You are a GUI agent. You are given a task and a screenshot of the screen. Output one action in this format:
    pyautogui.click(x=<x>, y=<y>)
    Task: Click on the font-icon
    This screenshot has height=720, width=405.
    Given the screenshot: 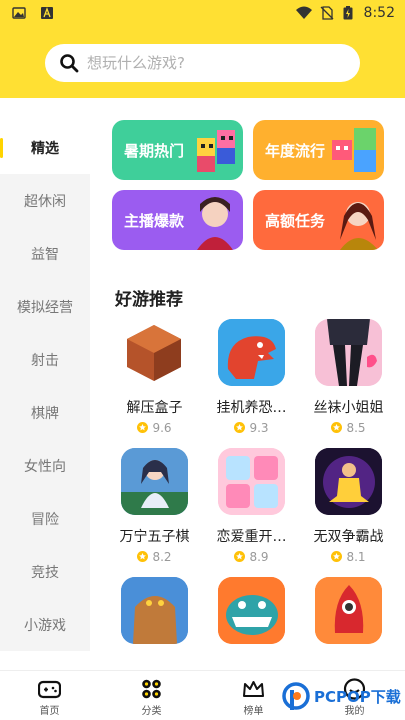 What is the action you would take?
    pyautogui.click(x=47, y=13)
    